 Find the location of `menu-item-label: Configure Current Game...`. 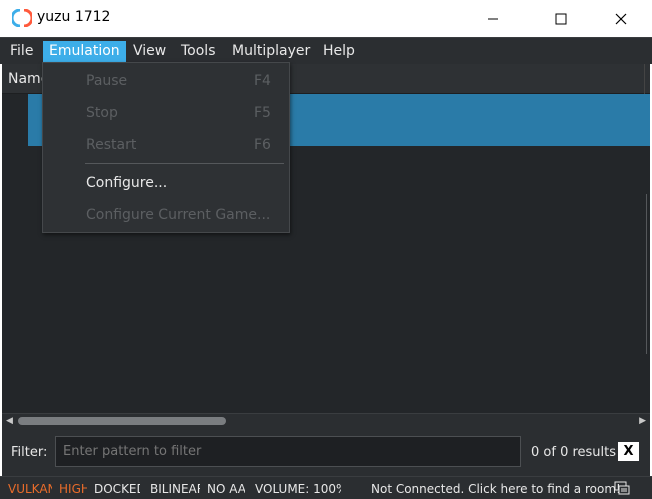

menu-item-label: Configure Current Game... is located at coordinates (178, 215).